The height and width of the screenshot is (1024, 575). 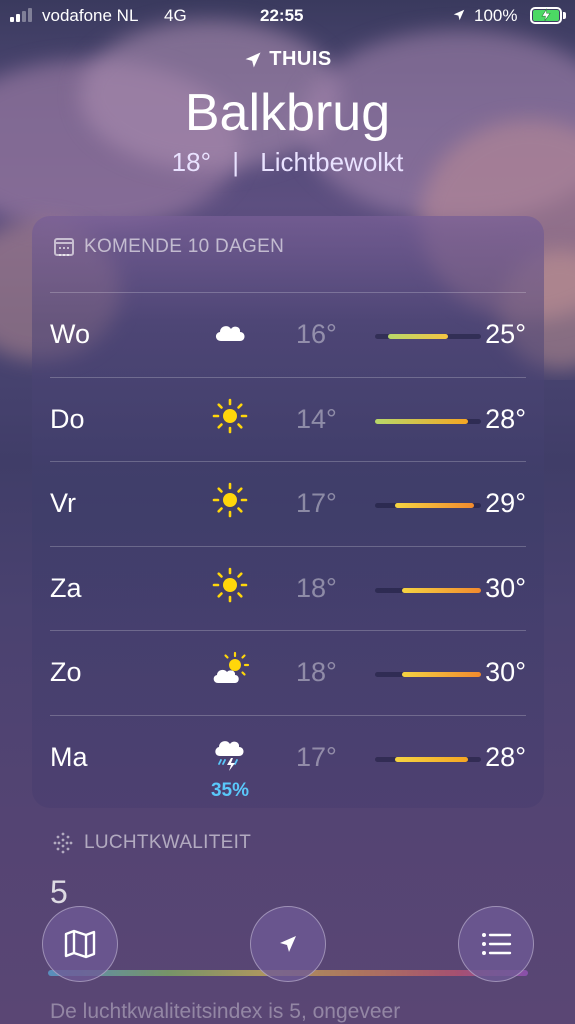 What do you see at coordinates (288, 418) in the screenshot?
I see `forecast-row: Do 14° 28°` at bounding box center [288, 418].